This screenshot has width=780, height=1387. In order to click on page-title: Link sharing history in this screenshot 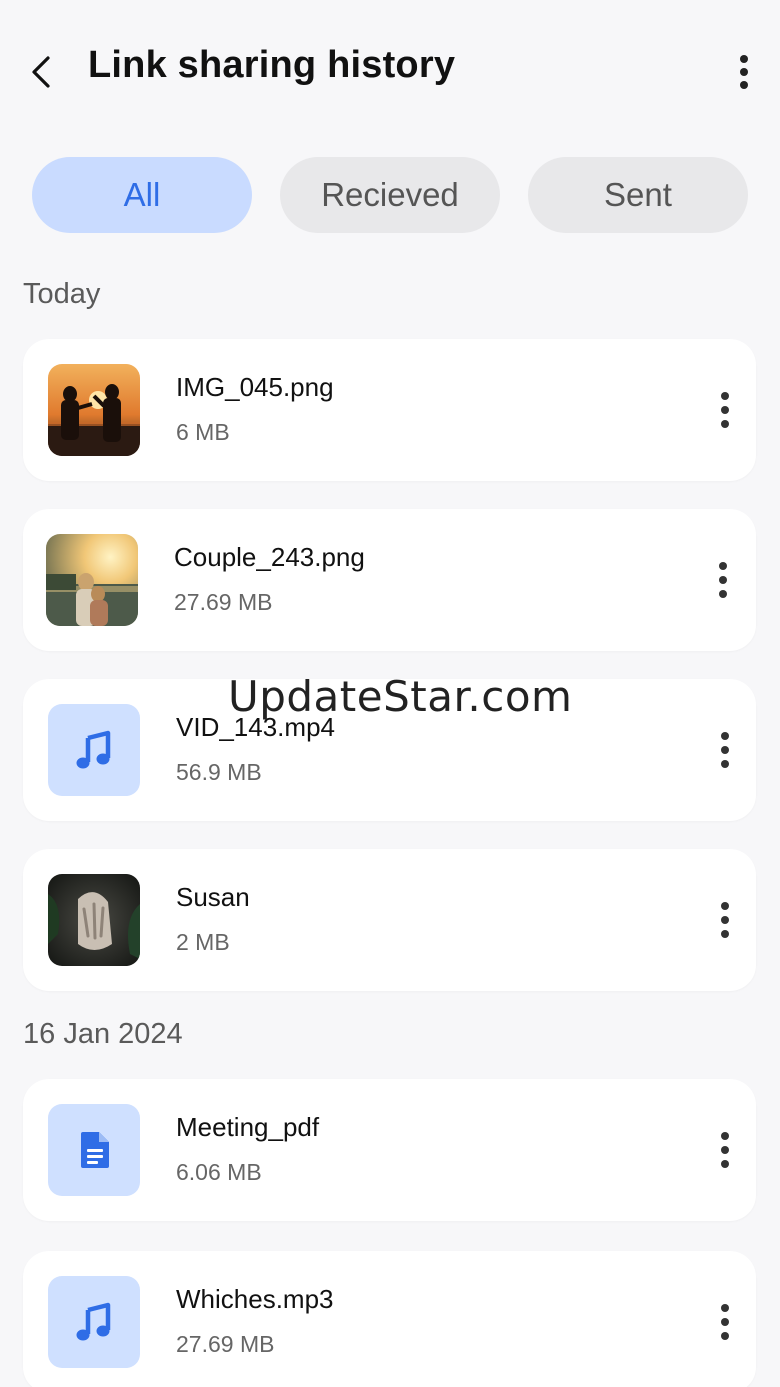, I will do `click(272, 65)`.